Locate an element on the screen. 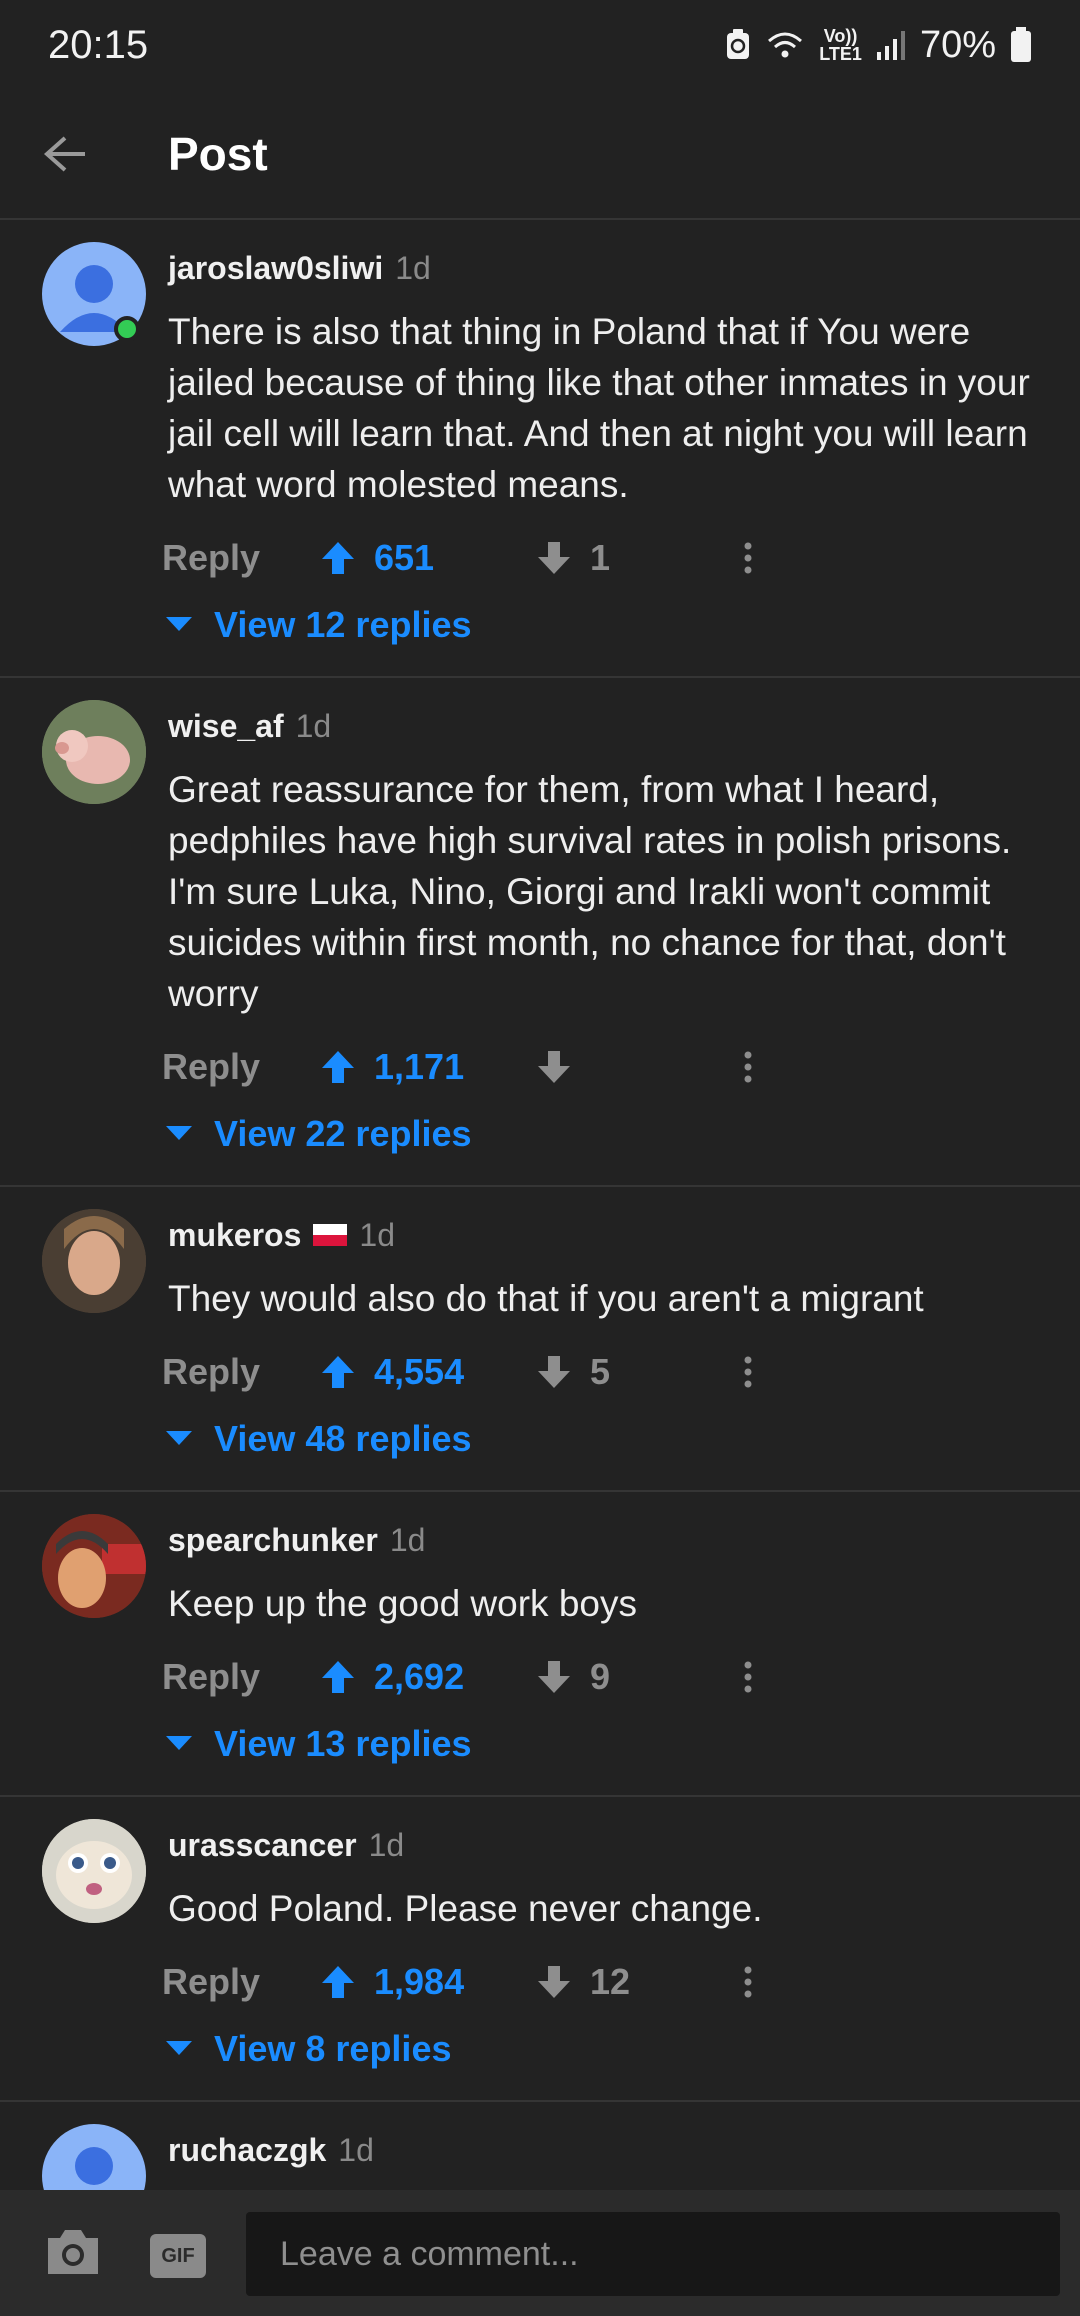 The width and height of the screenshot is (1080, 2316). comment-actions: Reply 4,554 5 is located at coordinates (457, 1372).